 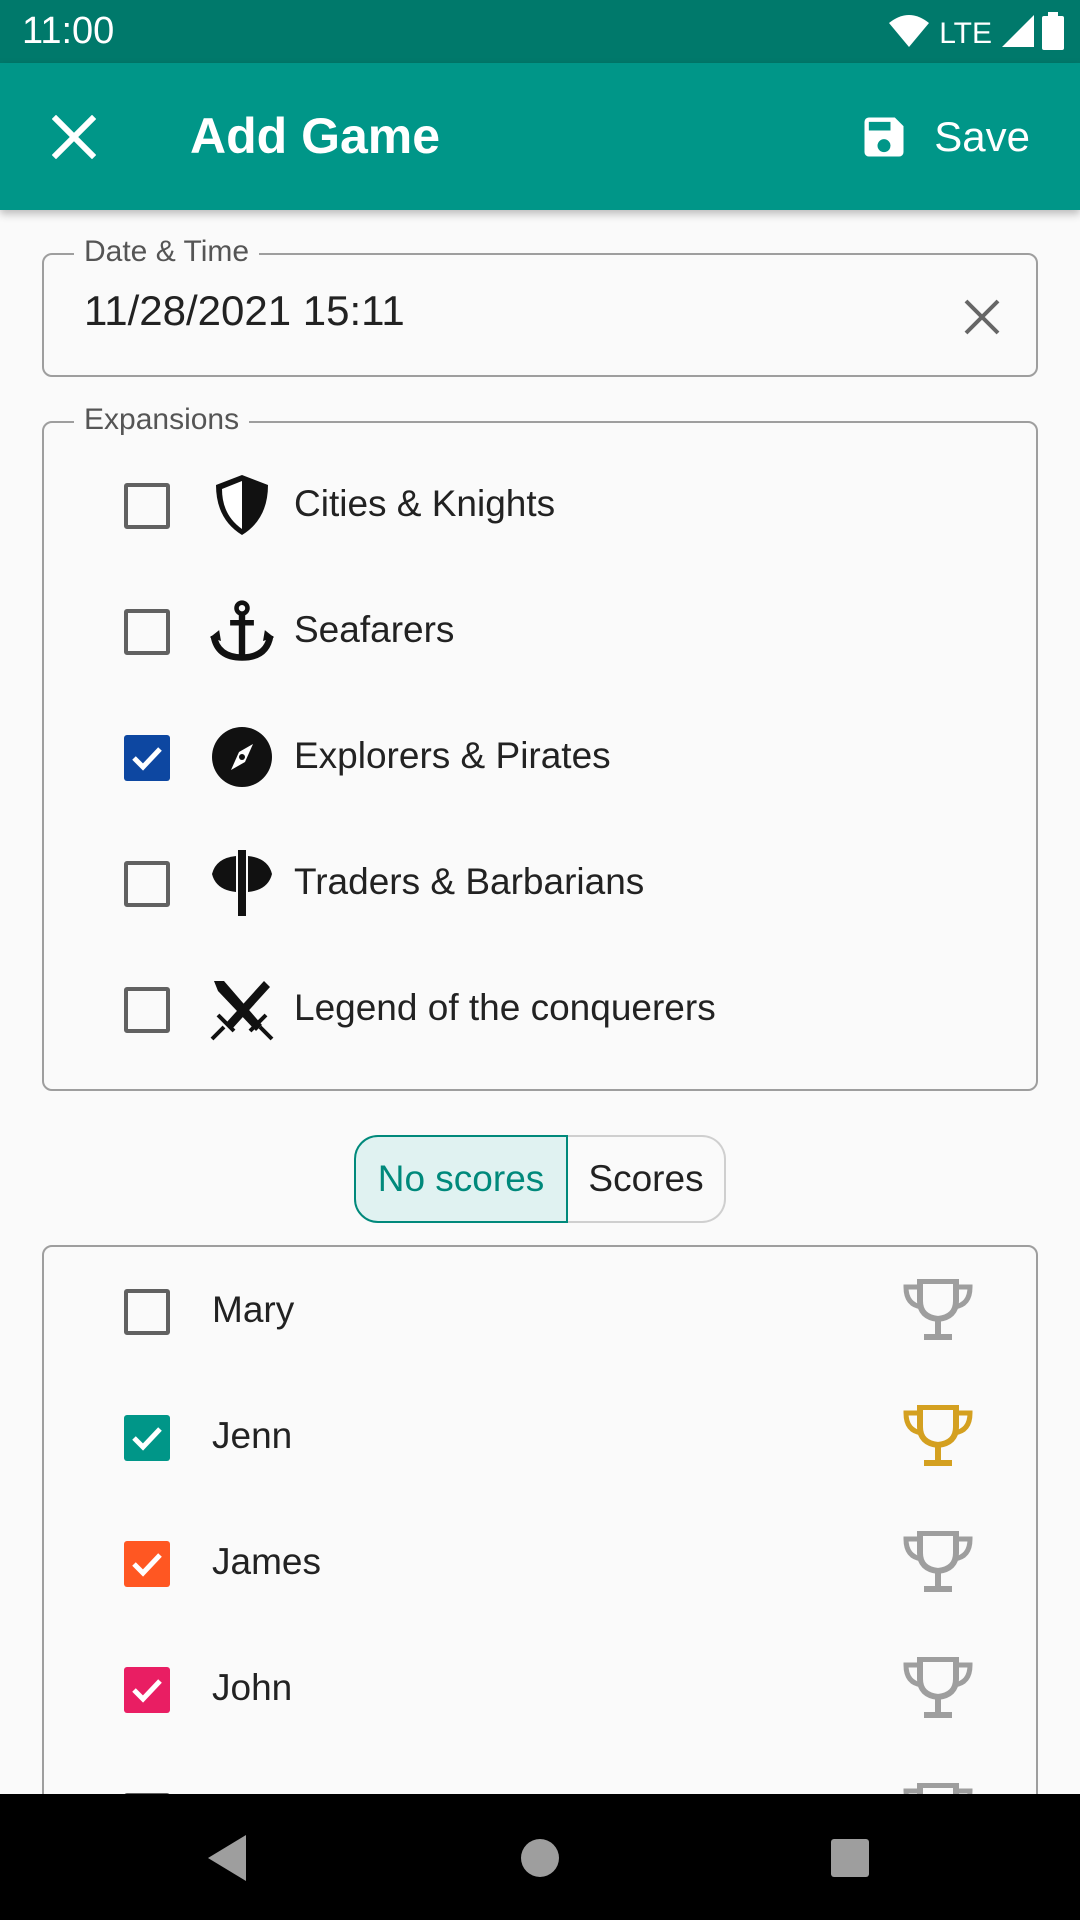 I want to click on expansion-label: Cities & Knights, so click(x=425, y=503).